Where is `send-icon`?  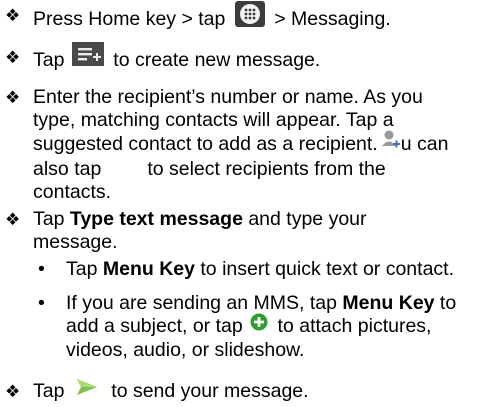
send-icon is located at coordinates (87, 390).